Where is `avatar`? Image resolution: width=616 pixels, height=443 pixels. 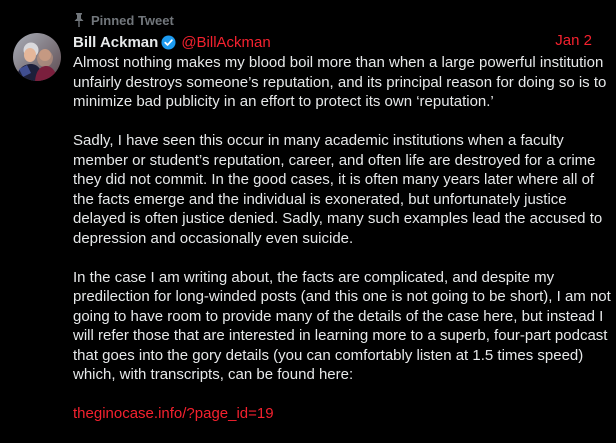 avatar is located at coordinates (37, 57).